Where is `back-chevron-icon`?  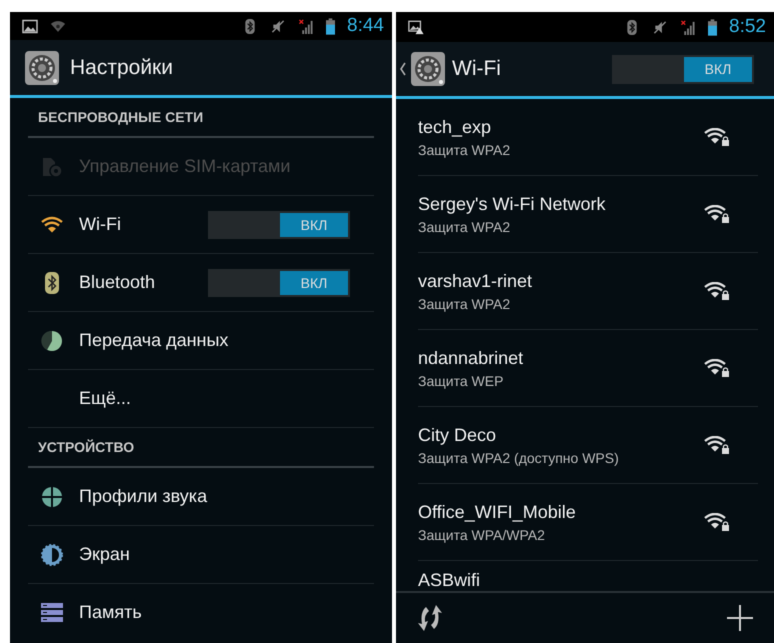 back-chevron-icon is located at coordinates (403, 69).